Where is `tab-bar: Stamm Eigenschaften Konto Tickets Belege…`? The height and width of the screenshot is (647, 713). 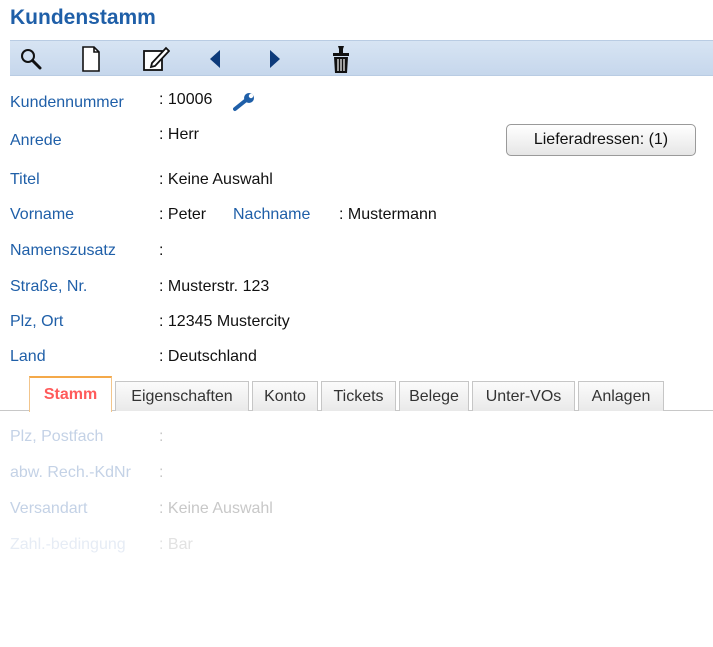
tab-bar: Stamm Eigenschaften Konto Tickets Belege… is located at coordinates (356, 394).